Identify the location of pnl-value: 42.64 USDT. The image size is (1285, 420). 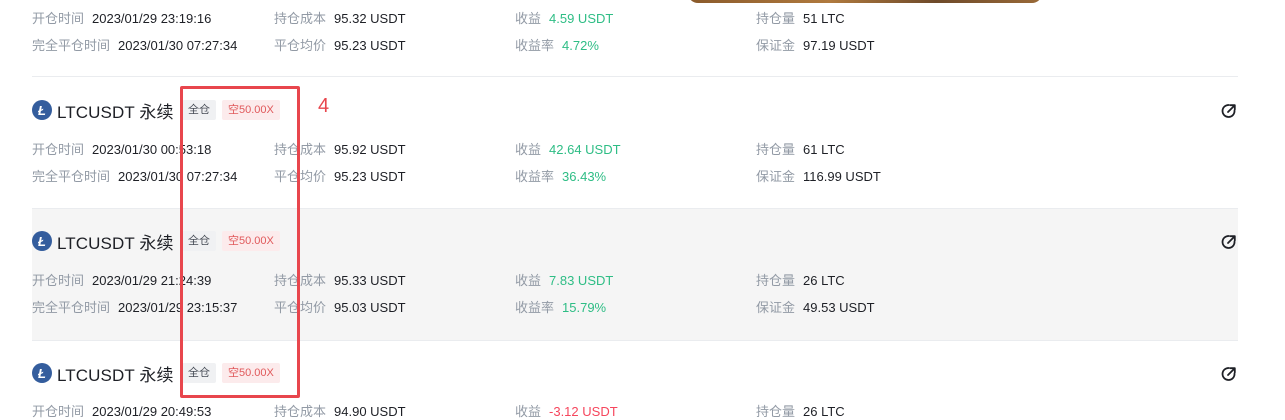
(585, 149).